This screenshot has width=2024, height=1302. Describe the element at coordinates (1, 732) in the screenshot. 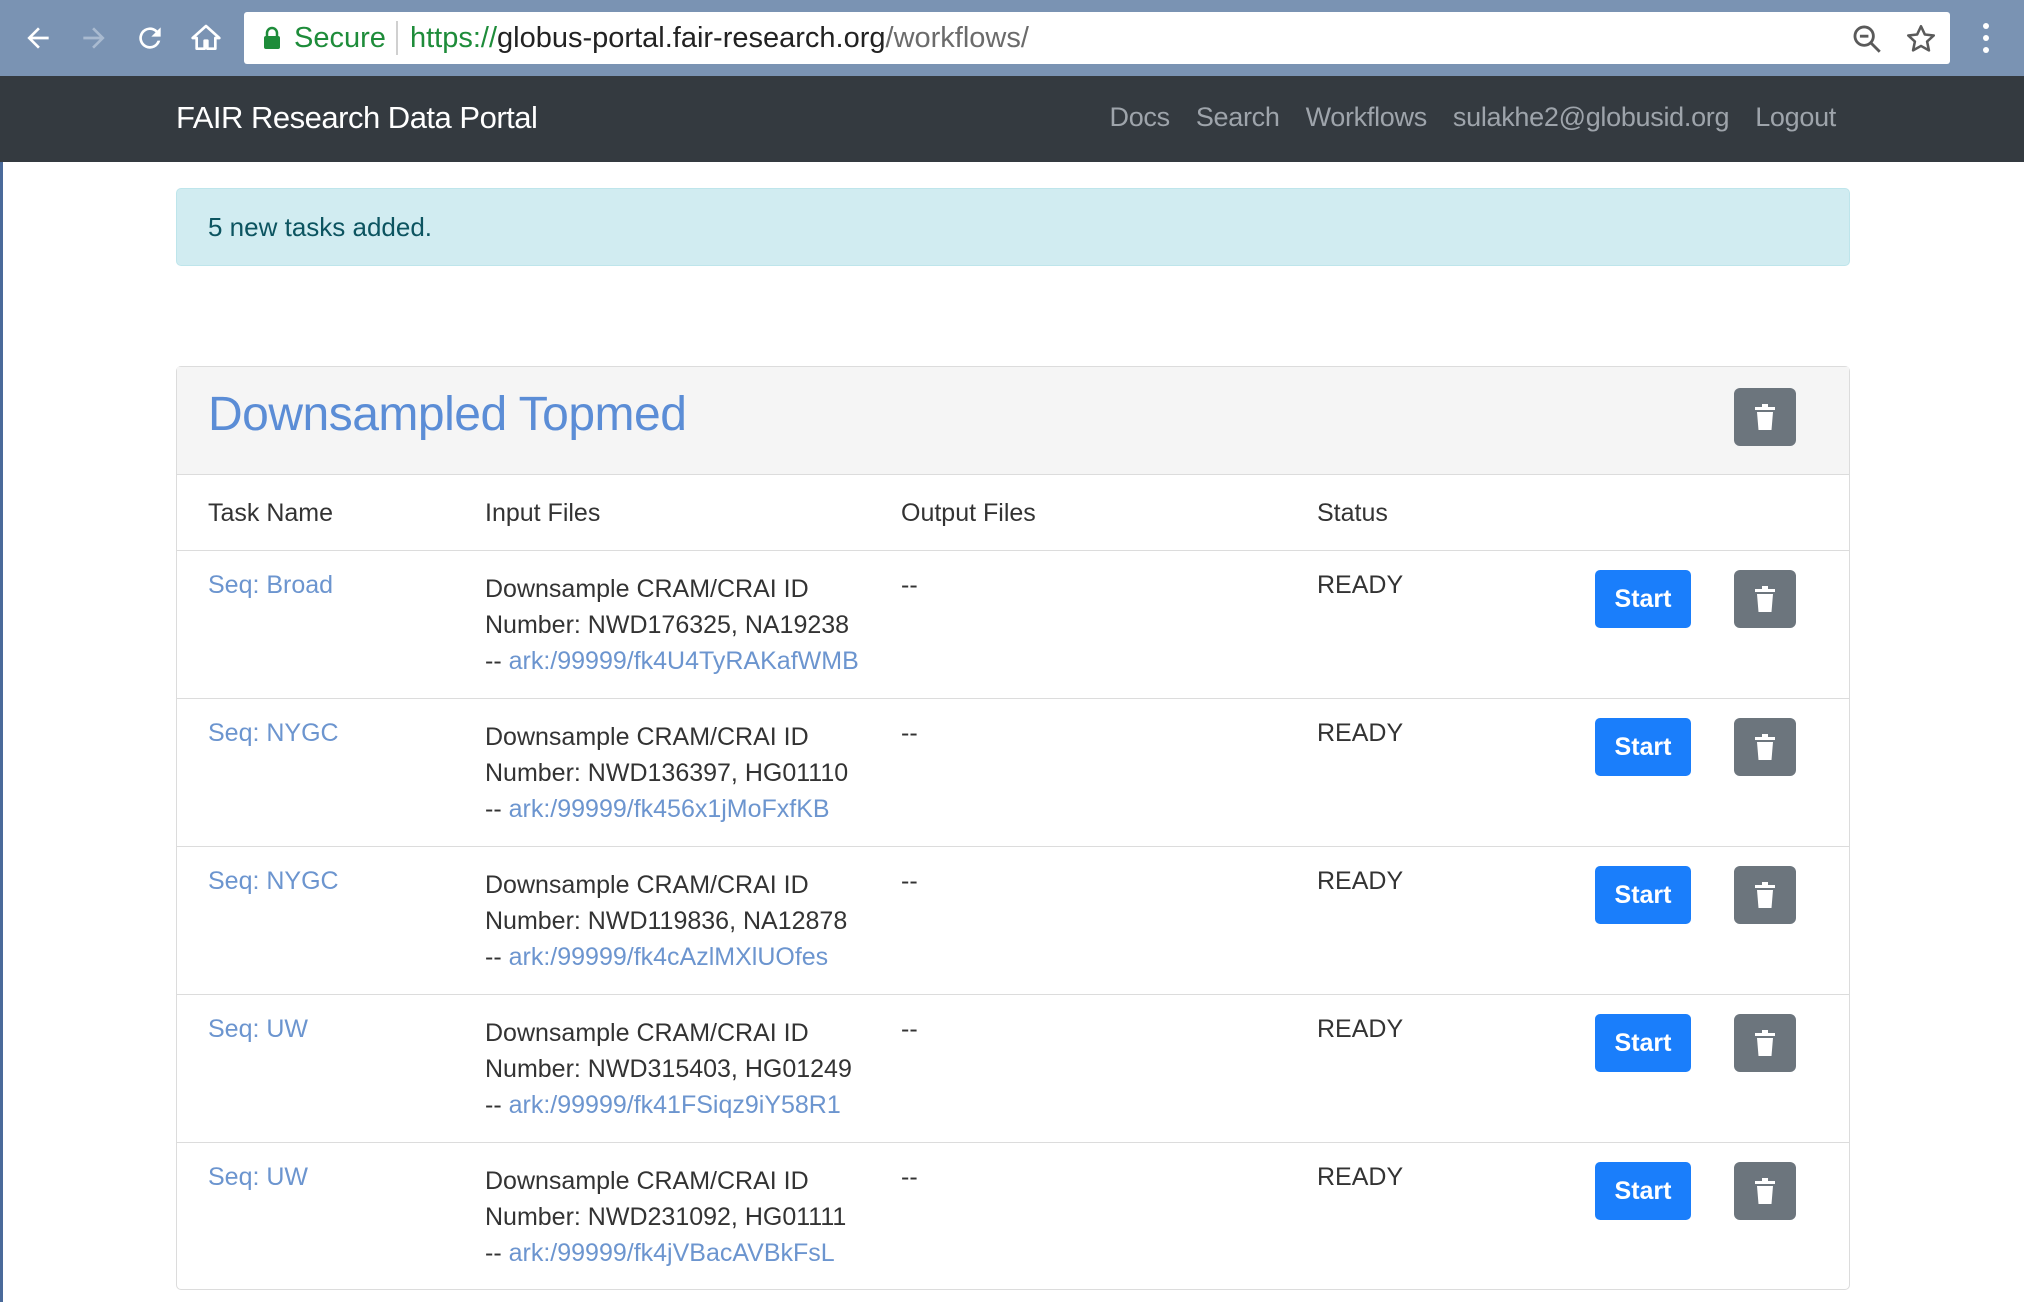

I see `page-edge` at that location.